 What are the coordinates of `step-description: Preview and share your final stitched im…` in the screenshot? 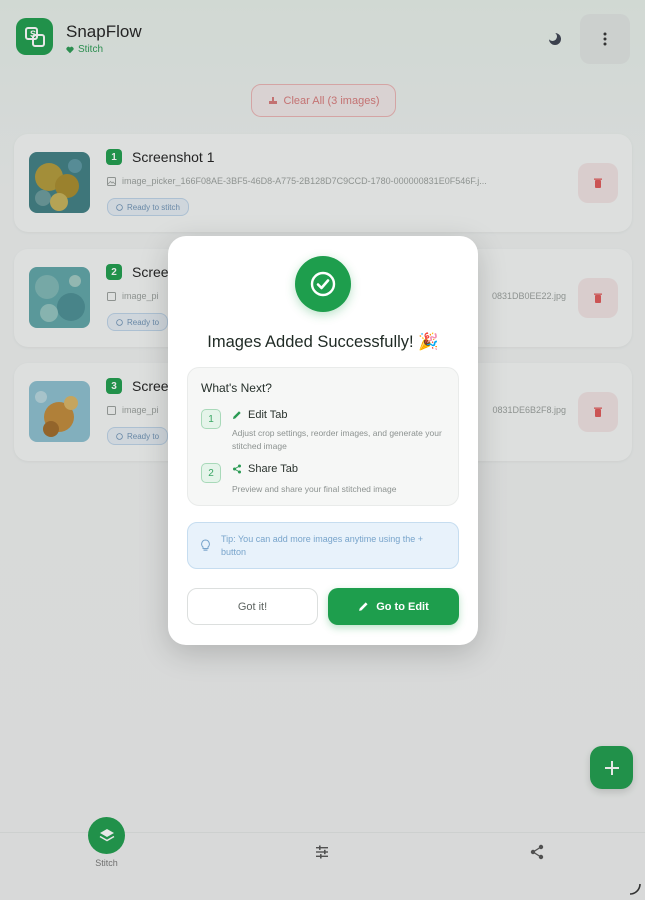 It's located at (314, 489).